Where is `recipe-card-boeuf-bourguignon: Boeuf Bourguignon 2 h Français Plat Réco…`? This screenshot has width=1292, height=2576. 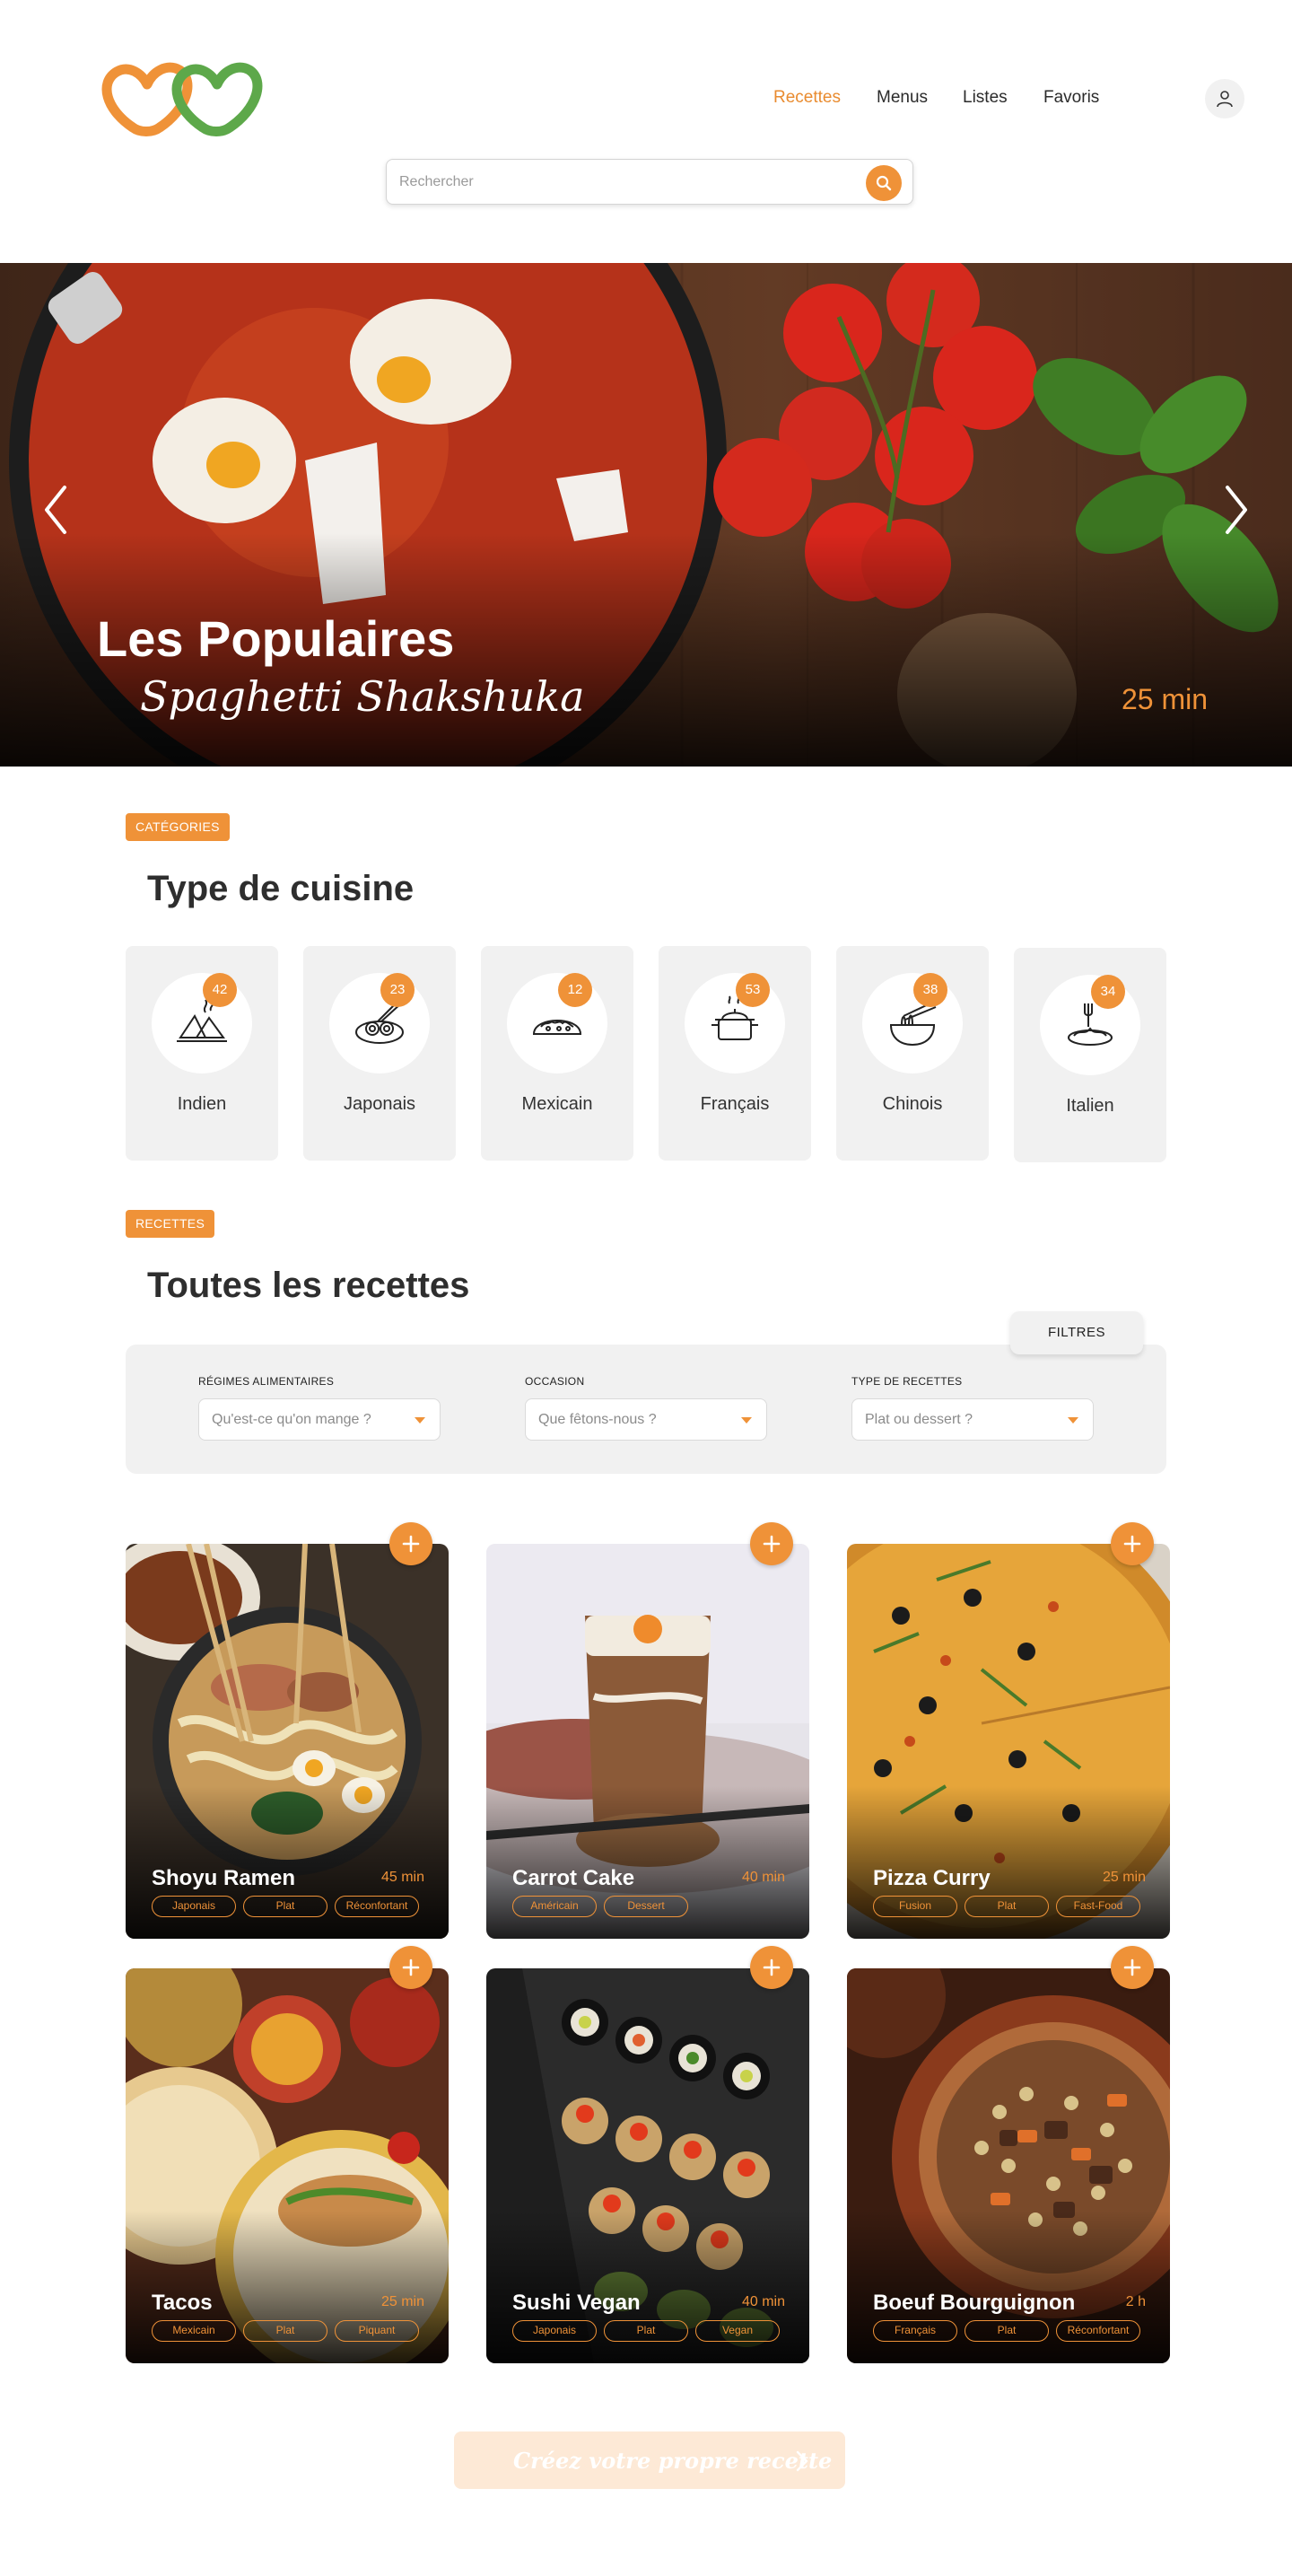
recipe-card-boeuf-bourguignon: Boeuf Bourguignon 2 h Français Plat Réco… is located at coordinates (1008, 2165).